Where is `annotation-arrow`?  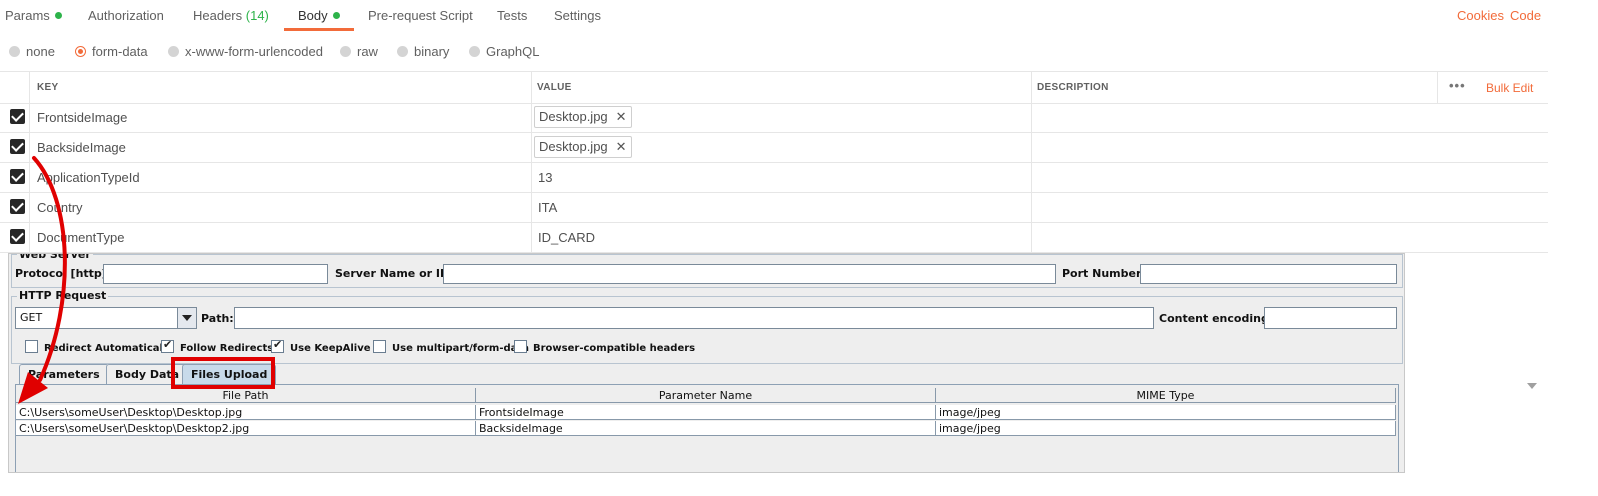 annotation-arrow is located at coordinates (42, 280).